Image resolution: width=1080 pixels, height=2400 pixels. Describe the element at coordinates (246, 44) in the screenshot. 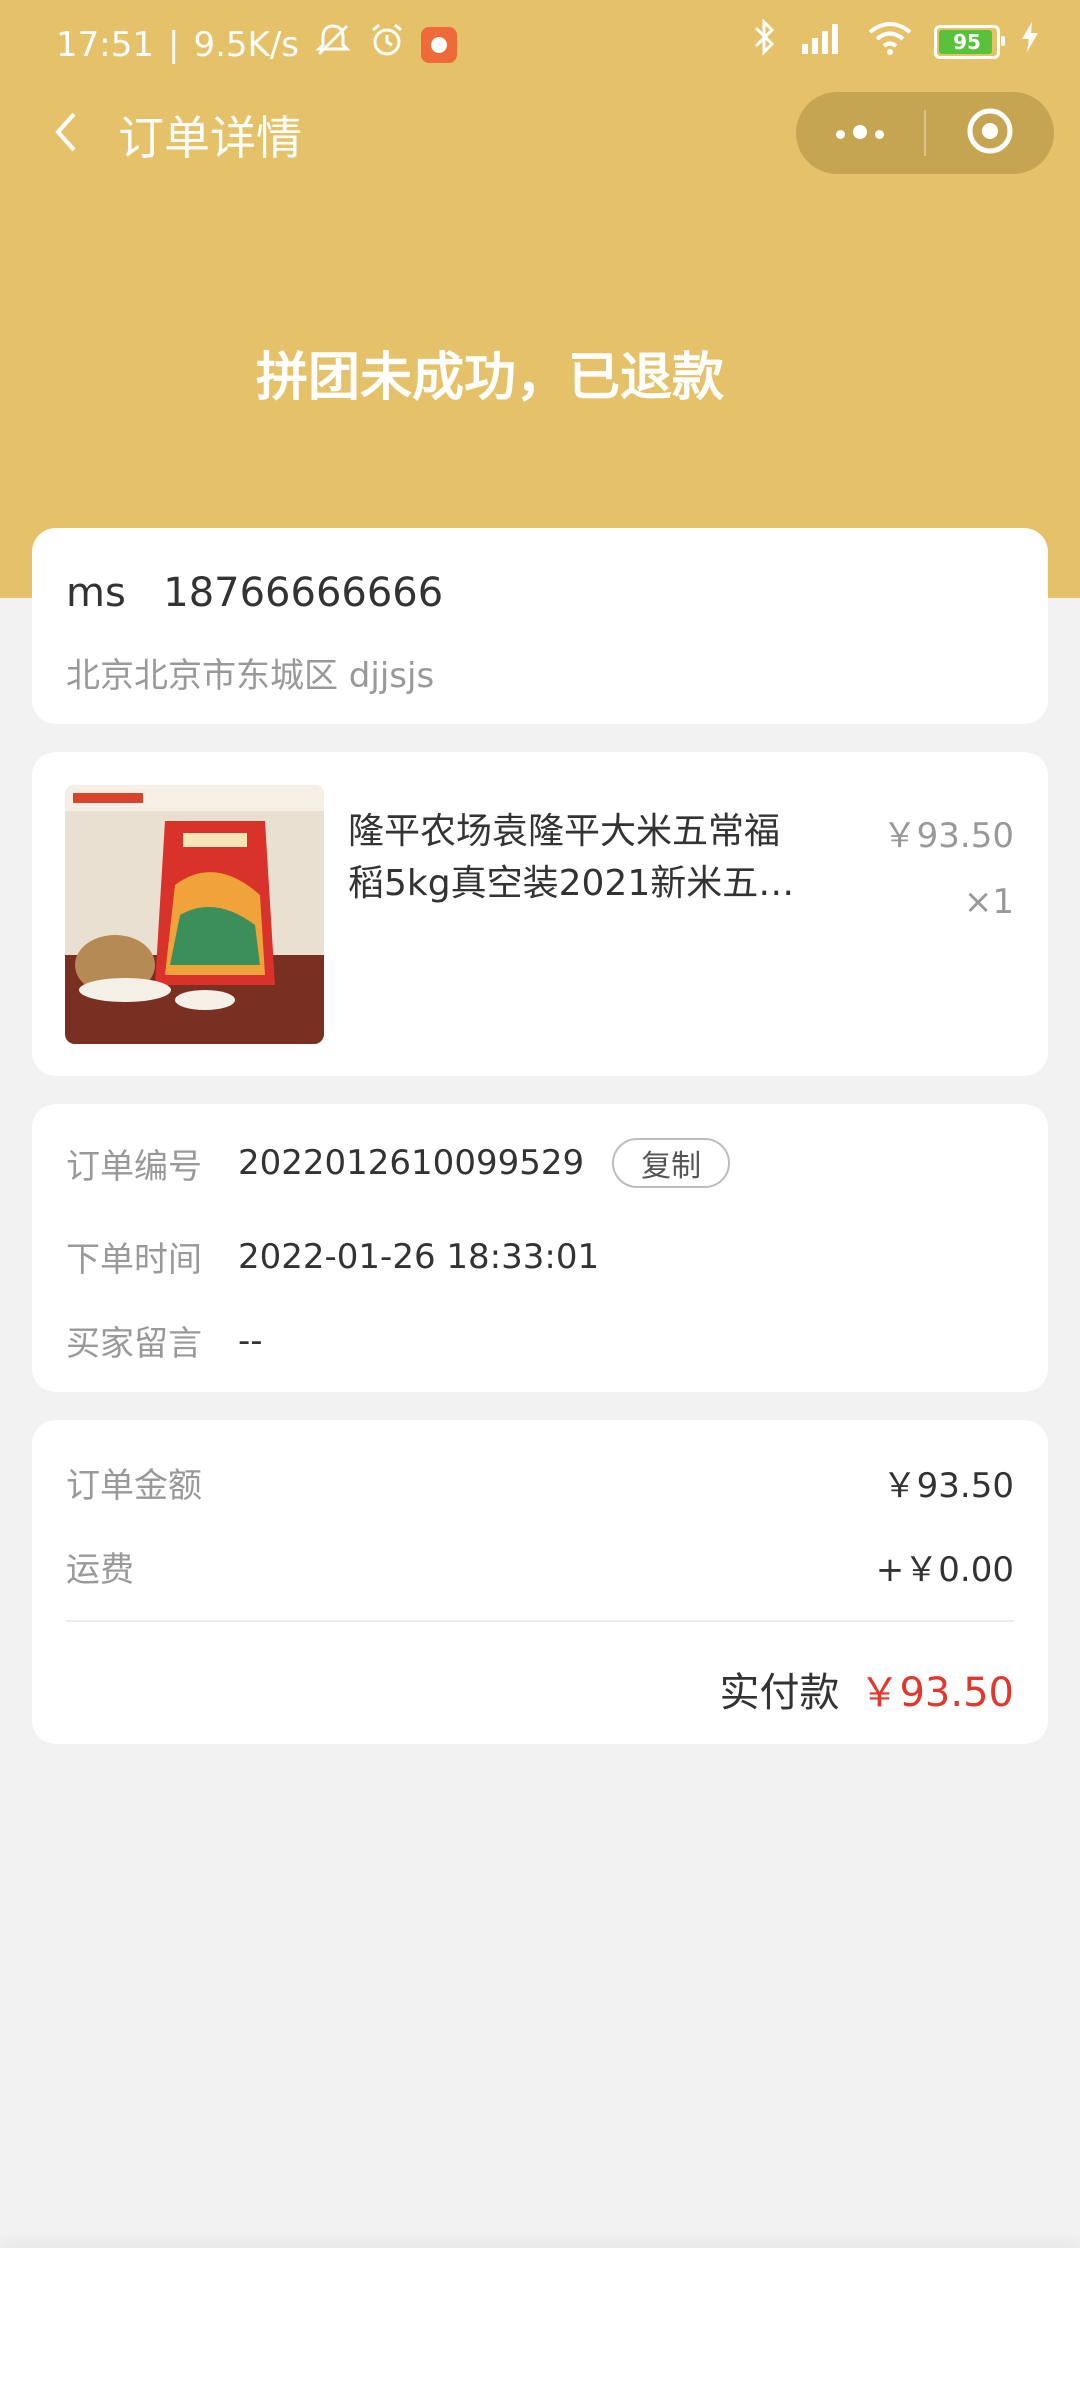

I see `network-speed: 9.5K/s` at that location.